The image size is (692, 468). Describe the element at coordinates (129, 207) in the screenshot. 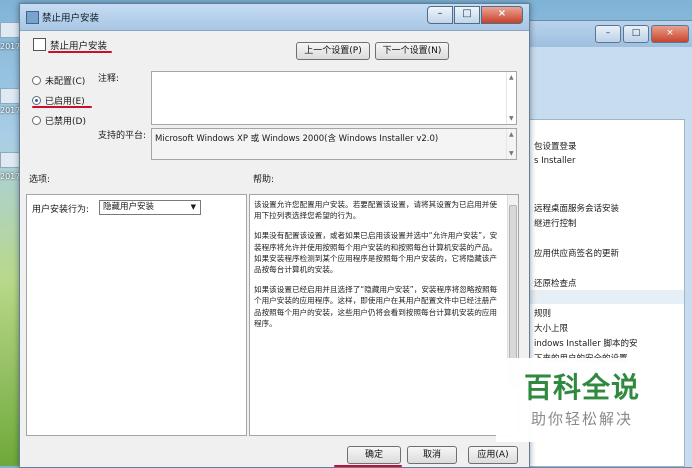

I see `dropdown-value: 隐藏用户安装` at that location.